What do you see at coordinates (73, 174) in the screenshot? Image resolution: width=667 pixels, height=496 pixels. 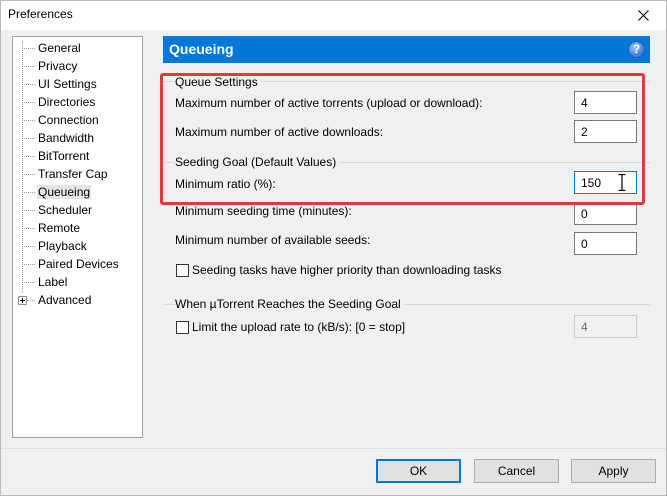 I see `tree-item-label: Transfer Cap` at bounding box center [73, 174].